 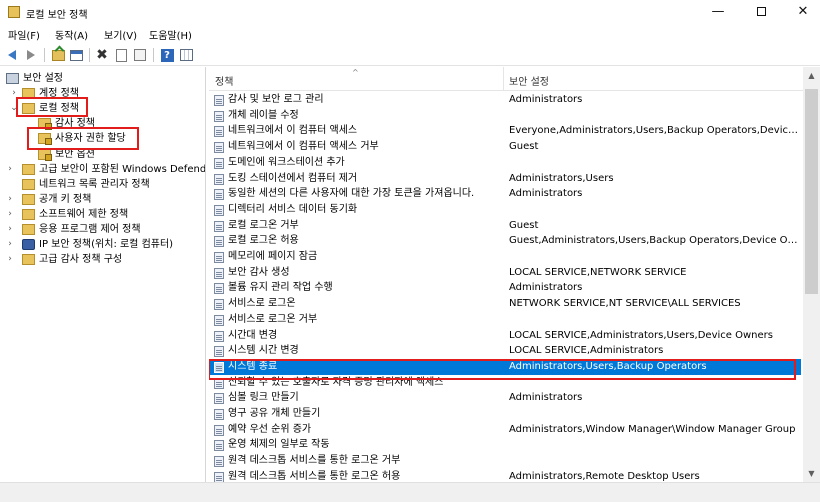 I want to click on security-setting-value: NETWORK SERVICE,NT SERVICE\ALL SERVICES, so click(x=625, y=304).